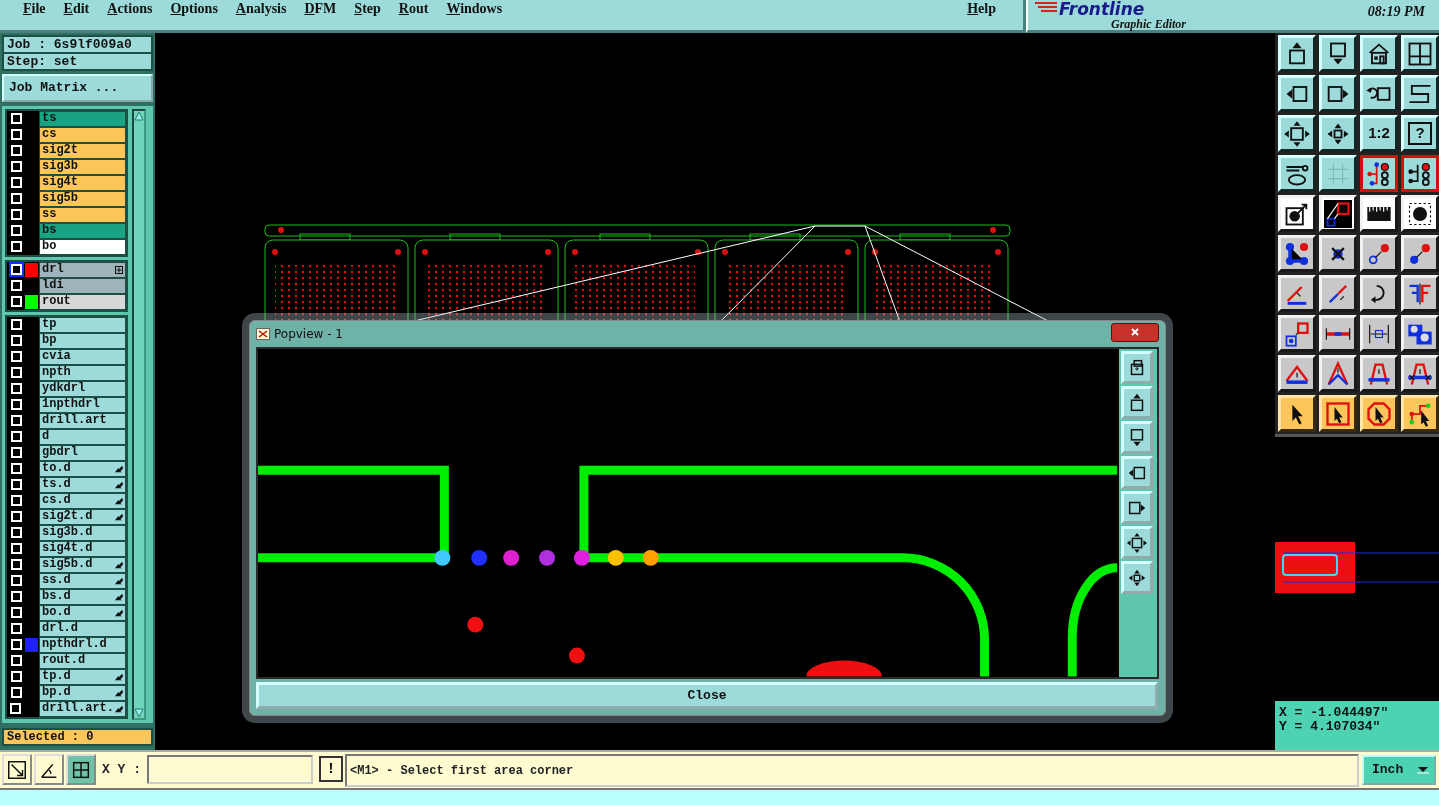  What do you see at coordinates (82, 269) in the screenshot?
I see `layer-name: drl` at bounding box center [82, 269].